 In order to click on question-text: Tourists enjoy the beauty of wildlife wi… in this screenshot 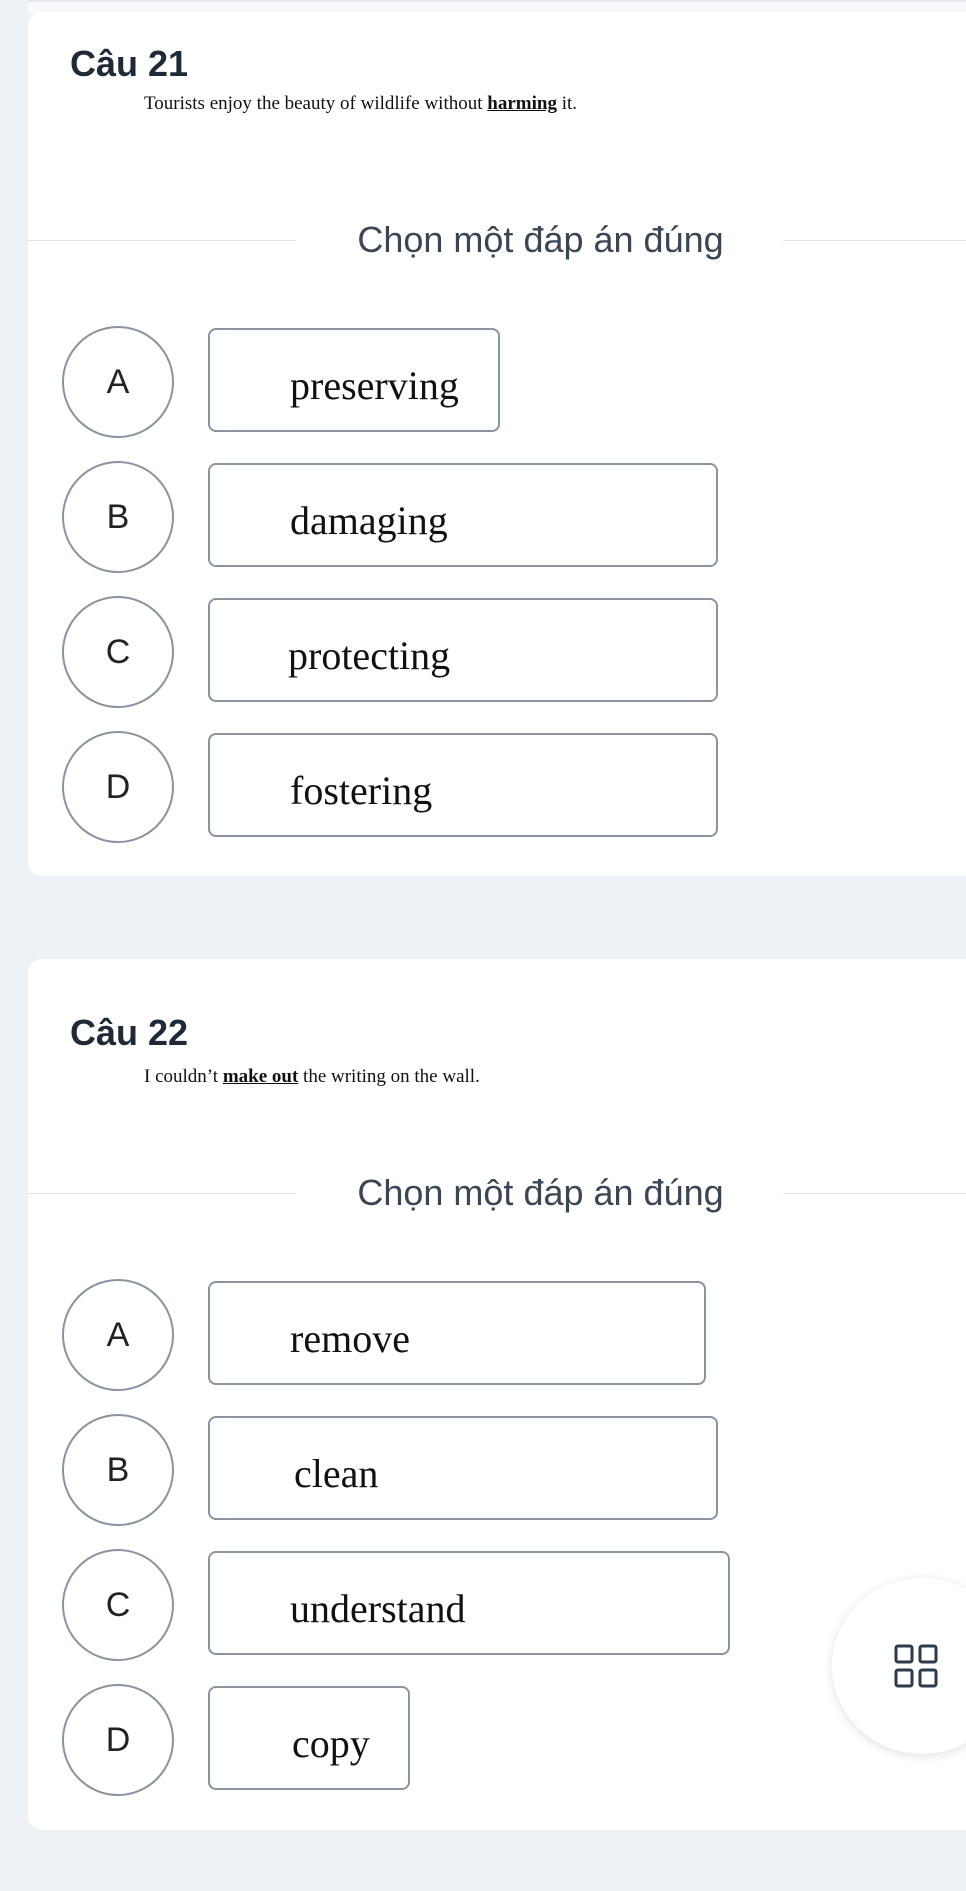, I will do `click(360, 103)`.